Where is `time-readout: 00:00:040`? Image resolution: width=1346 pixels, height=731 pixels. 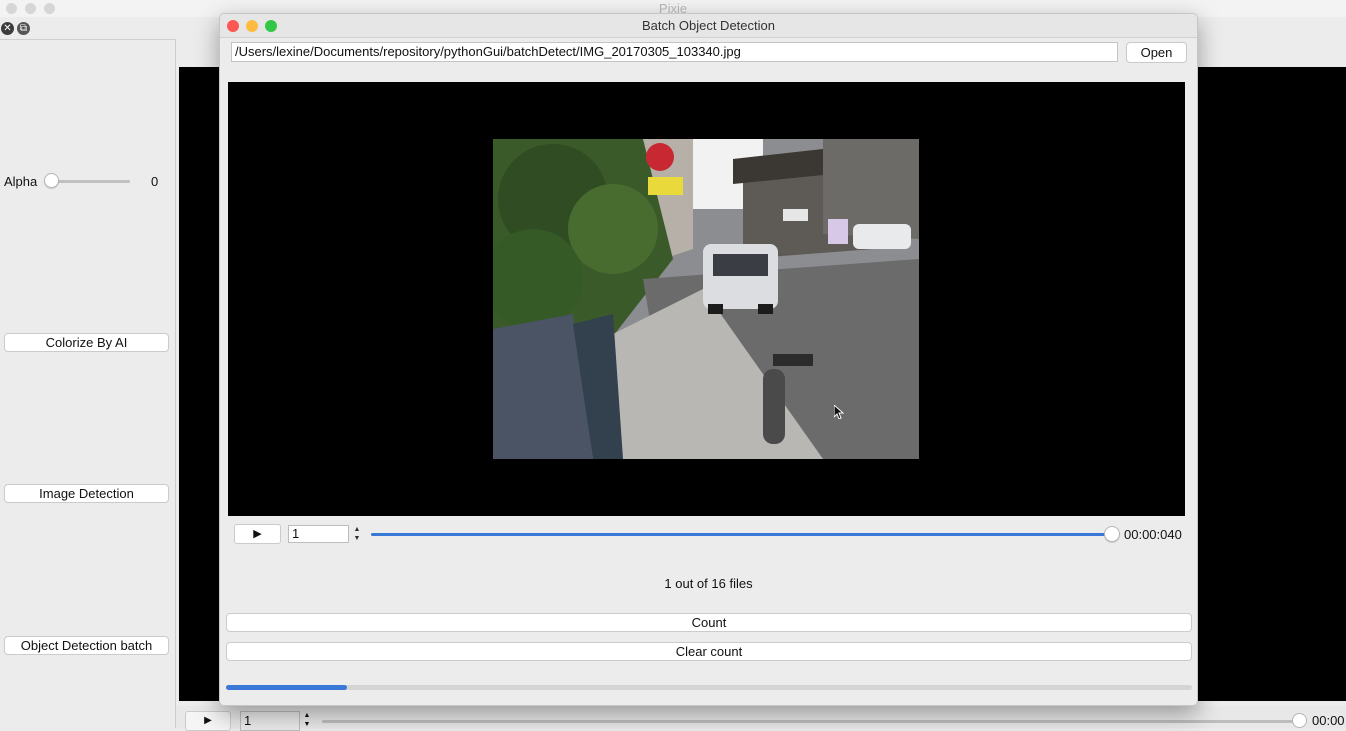
time-readout: 00:00:040 is located at coordinates (1153, 534).